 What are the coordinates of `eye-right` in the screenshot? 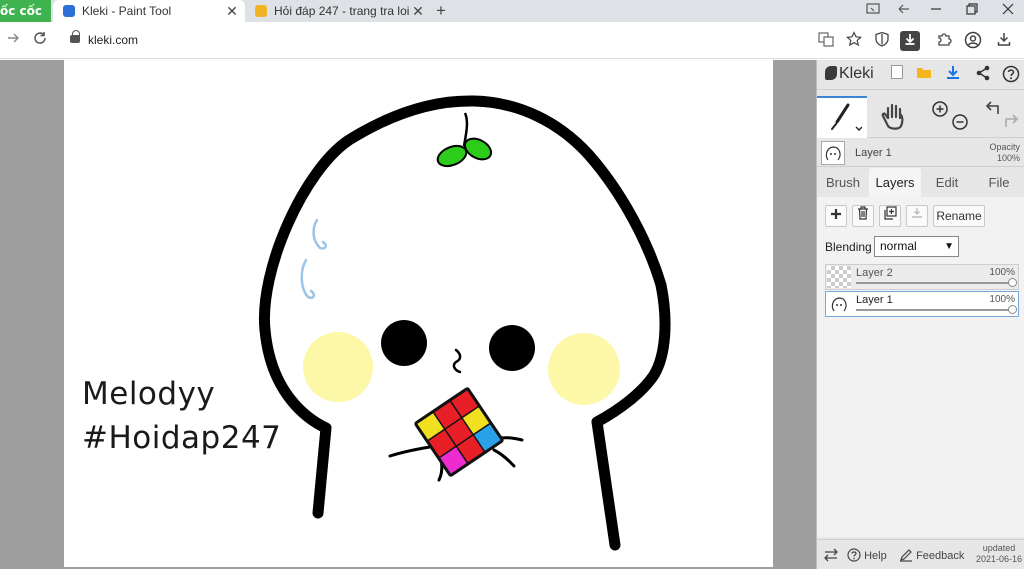 It's located at (512, 348).